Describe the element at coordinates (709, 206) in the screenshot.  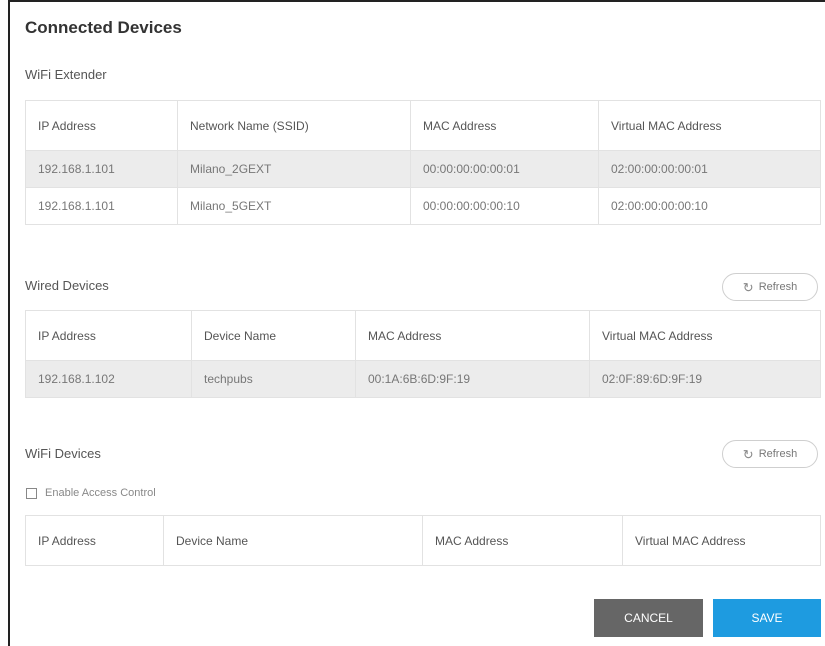
I see `cell-virtual-mac-address: 02:00:00:00:00:10` at that location.